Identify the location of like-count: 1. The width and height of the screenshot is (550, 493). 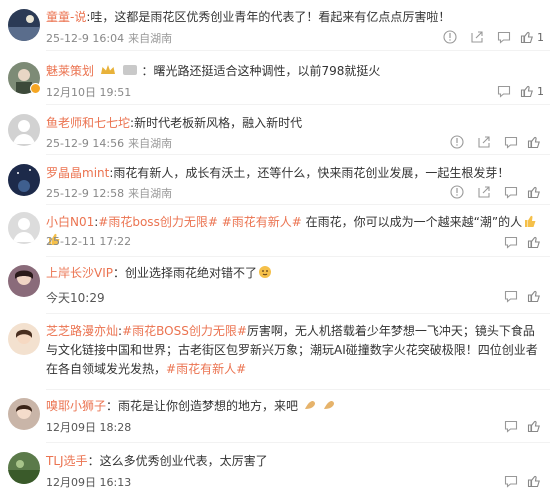
(540, 91).